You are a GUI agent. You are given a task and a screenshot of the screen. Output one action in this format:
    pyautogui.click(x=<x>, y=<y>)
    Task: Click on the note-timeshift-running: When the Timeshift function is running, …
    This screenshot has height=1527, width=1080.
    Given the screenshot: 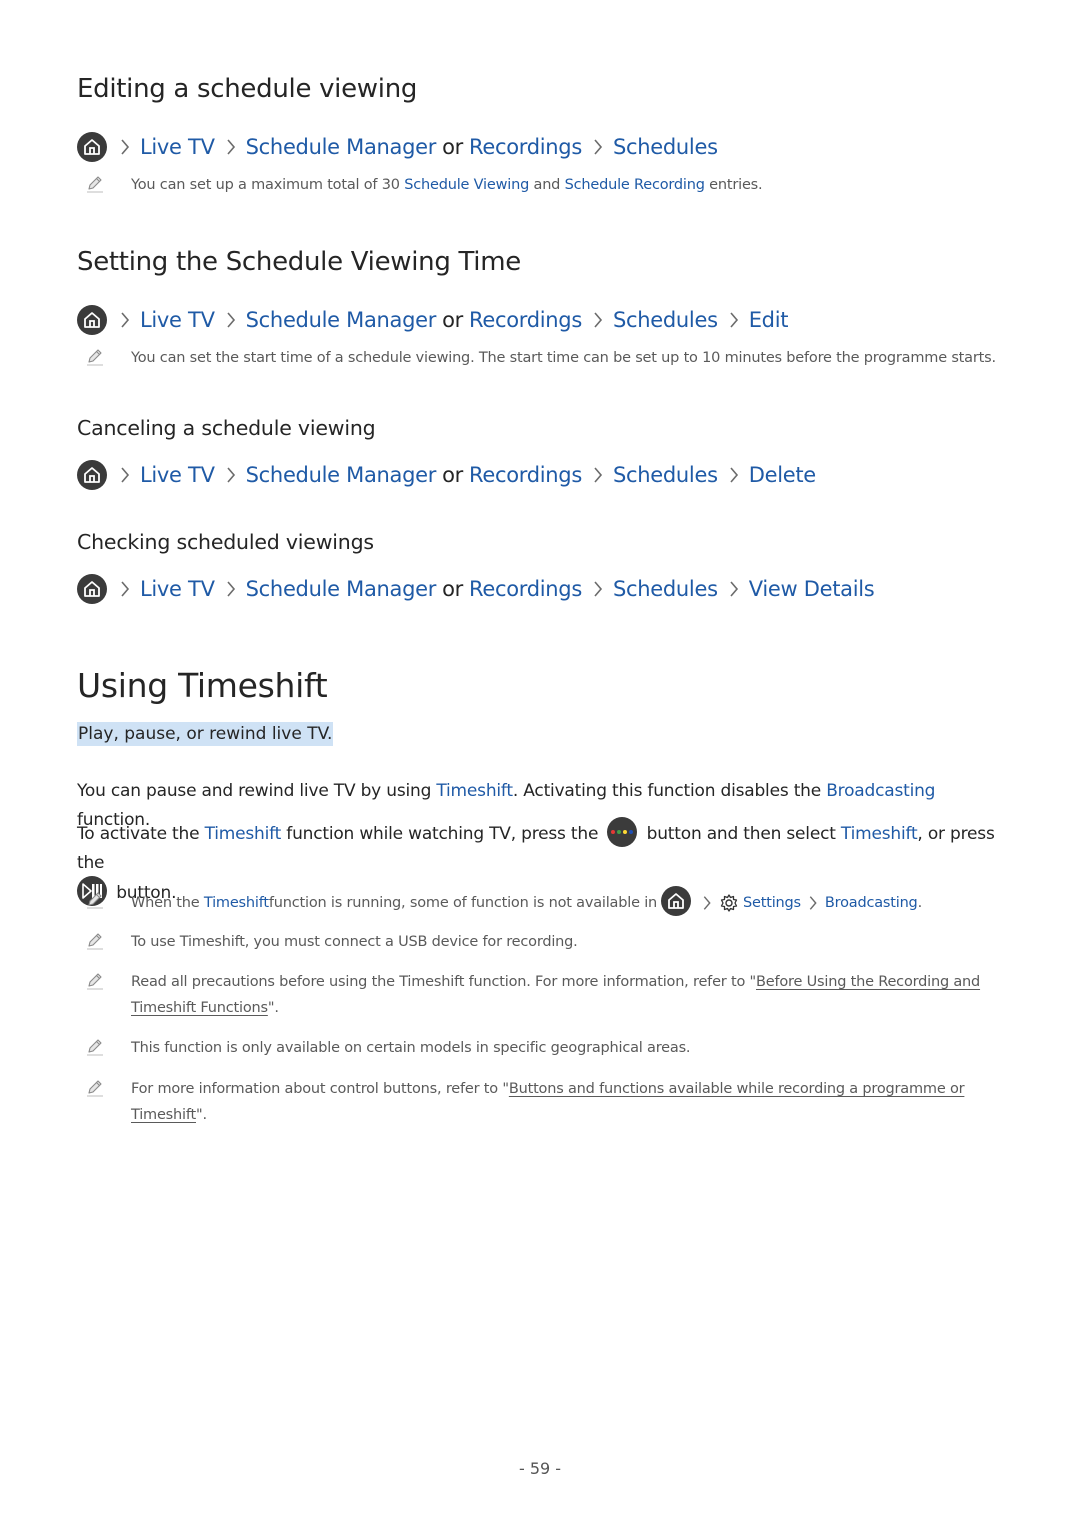 What is the action you would take?
    pyautogui.click(x=499, y=902)
    